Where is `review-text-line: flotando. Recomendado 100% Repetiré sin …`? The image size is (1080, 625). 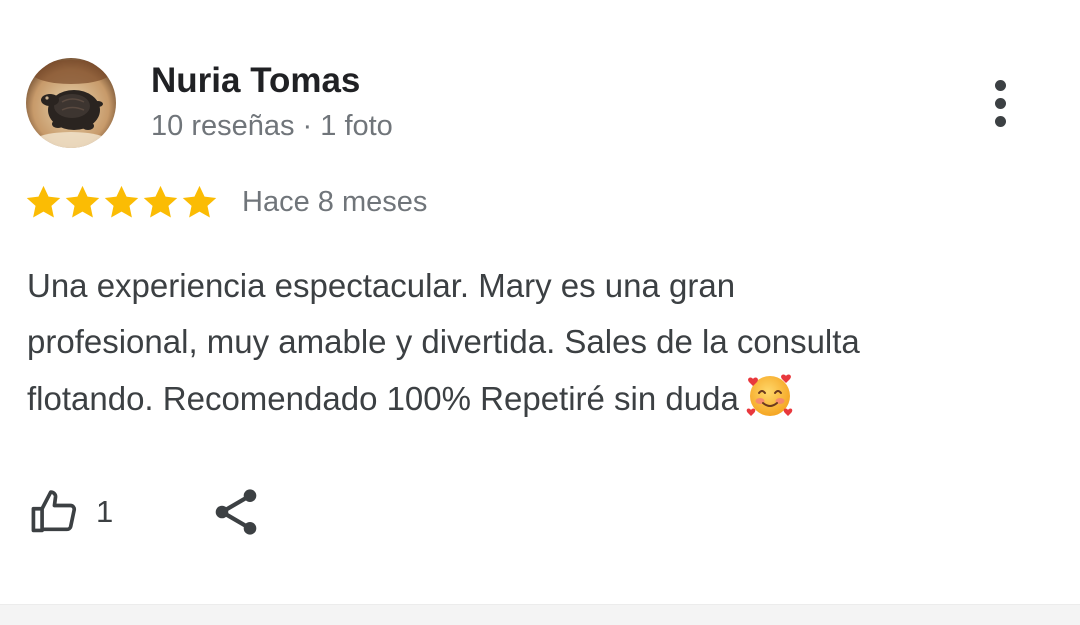
review-text-line: flotando. Recomendado 100% Repetiré sin … is located at coordinates (542, 398).